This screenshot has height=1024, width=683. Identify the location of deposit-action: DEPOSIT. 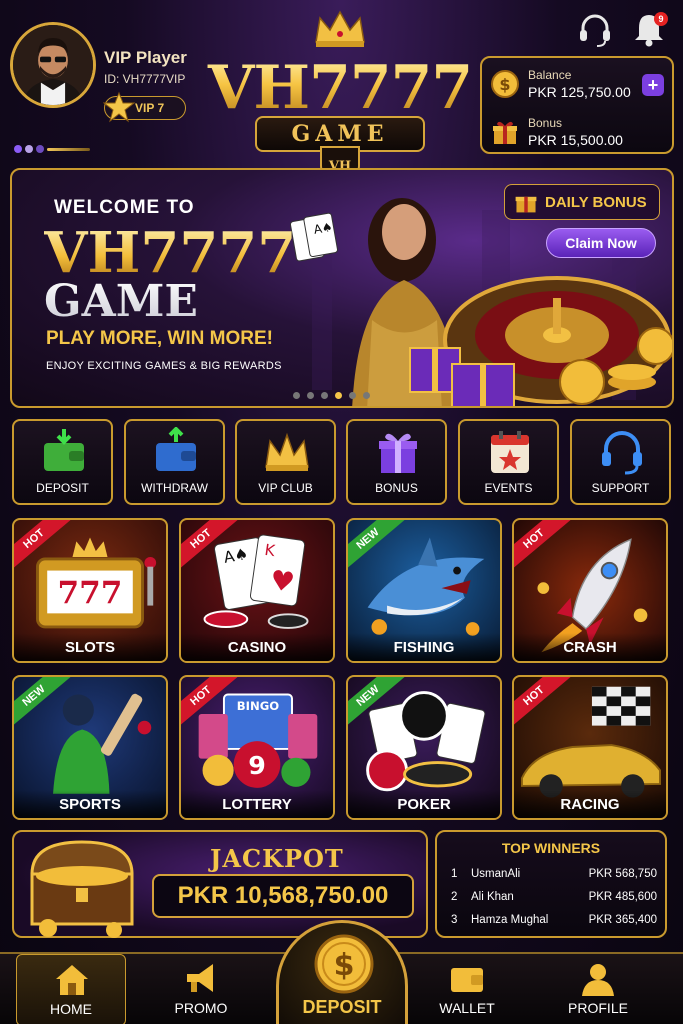
(62, 462).